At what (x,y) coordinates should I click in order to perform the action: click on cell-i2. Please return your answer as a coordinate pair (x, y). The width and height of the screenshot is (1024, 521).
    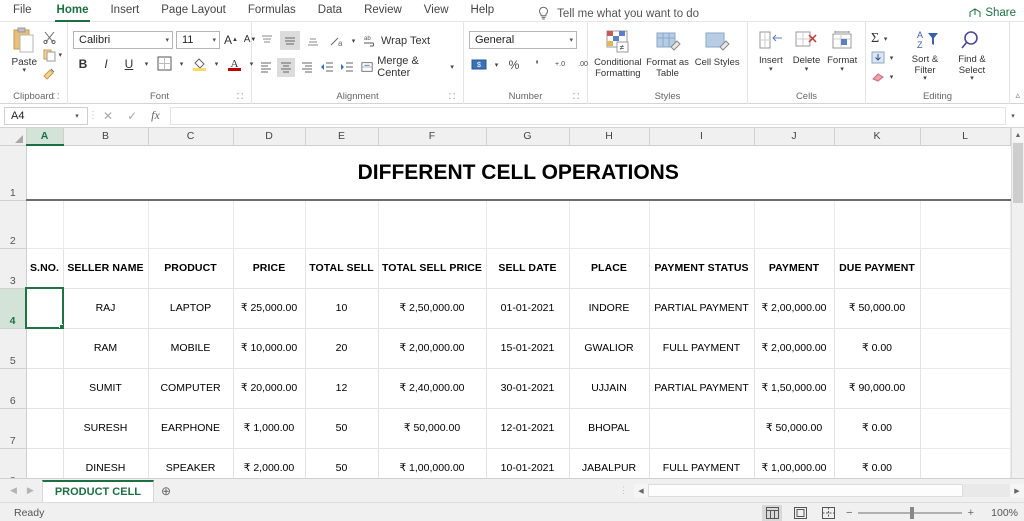
    Looking at the image, I should click on (702, 224).